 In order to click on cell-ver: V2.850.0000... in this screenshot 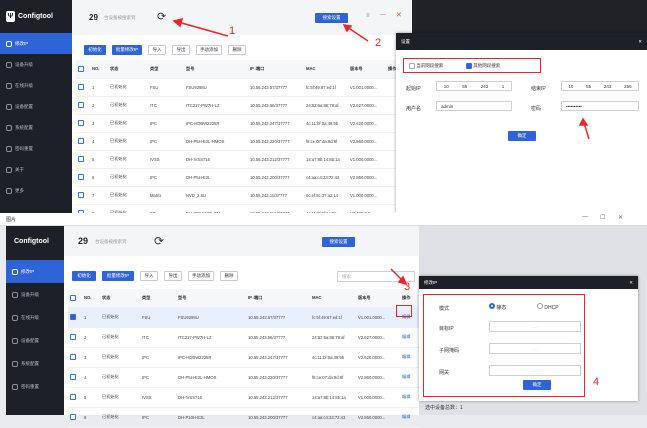, I will do `click(378, 417)`.